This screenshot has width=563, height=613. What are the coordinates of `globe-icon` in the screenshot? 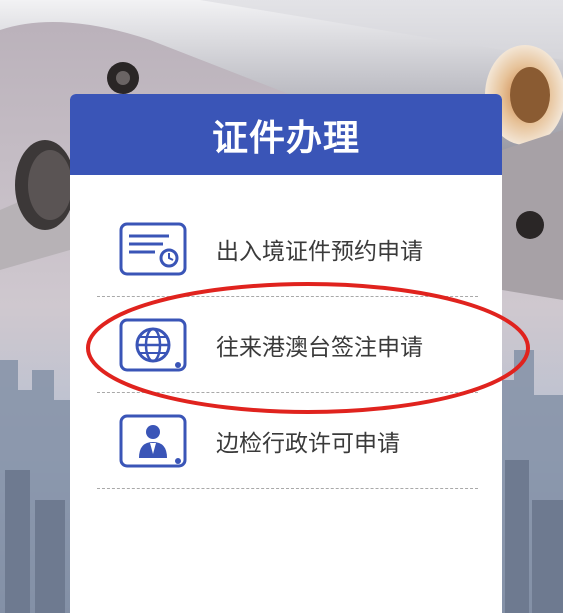 It's located at (153, 344).